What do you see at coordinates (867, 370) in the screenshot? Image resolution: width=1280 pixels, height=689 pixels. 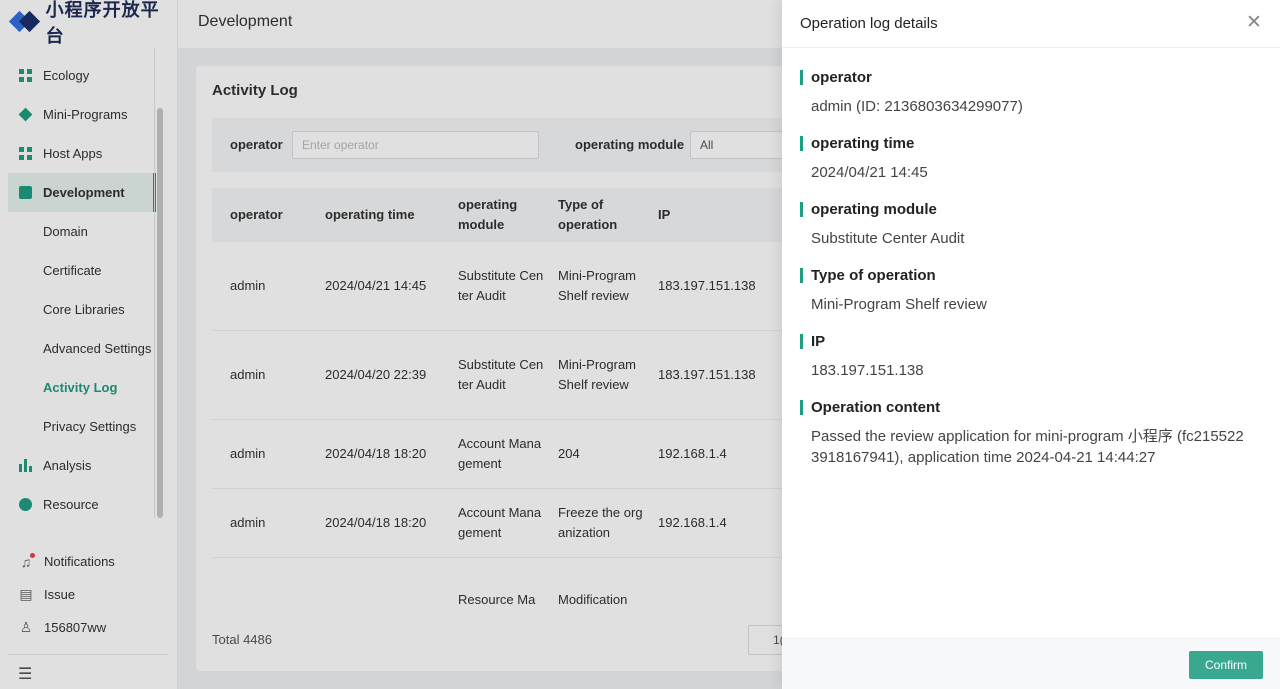 I see `detail-value: 183.197.151.138` at bounding box center [867, 370].